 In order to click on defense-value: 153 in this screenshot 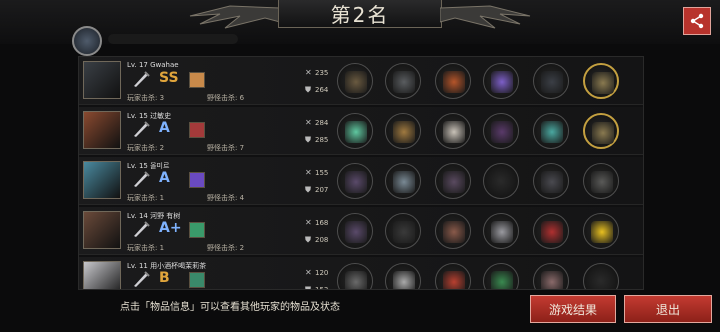, I will do `click(322, 288)`.